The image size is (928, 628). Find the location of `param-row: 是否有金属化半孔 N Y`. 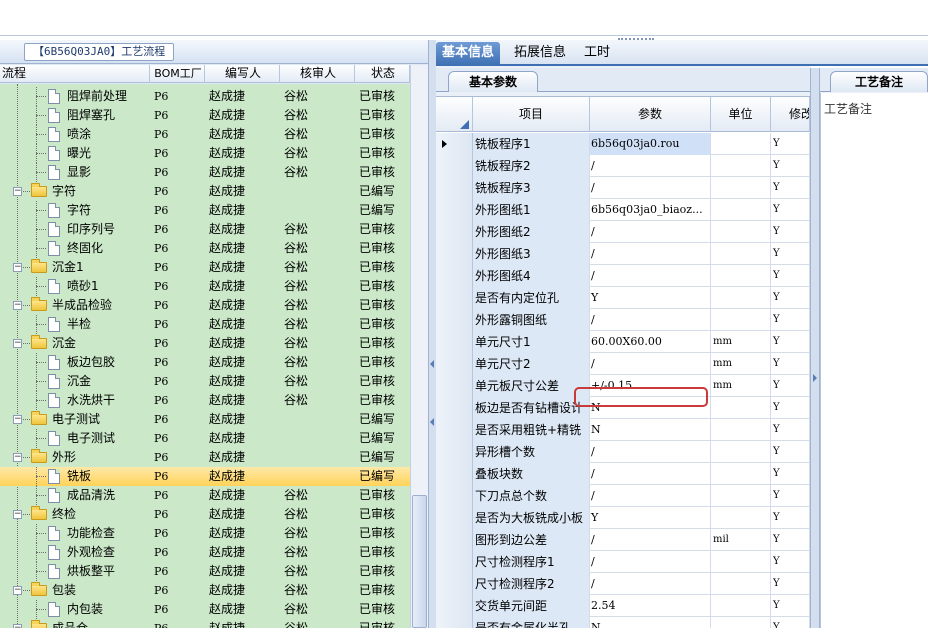

param-row: 是否有金属化半孔 N Y is located at coordinates (623, 622).